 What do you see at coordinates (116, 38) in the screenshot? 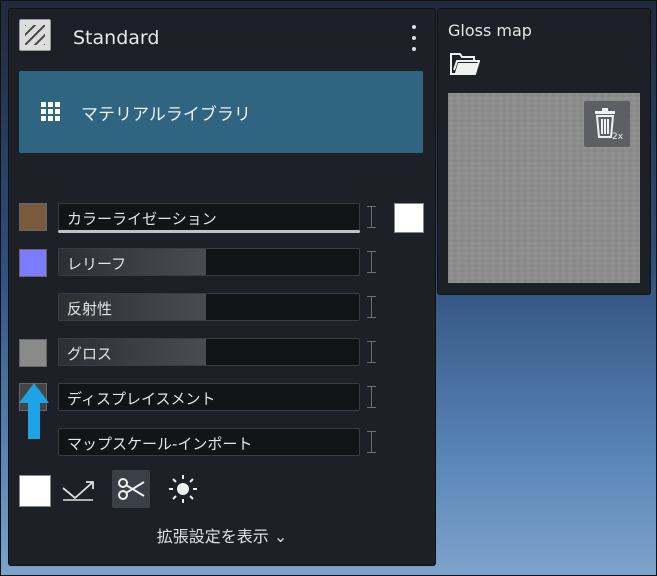
I see `material-title: Standard` at bounding box center [116, 38].